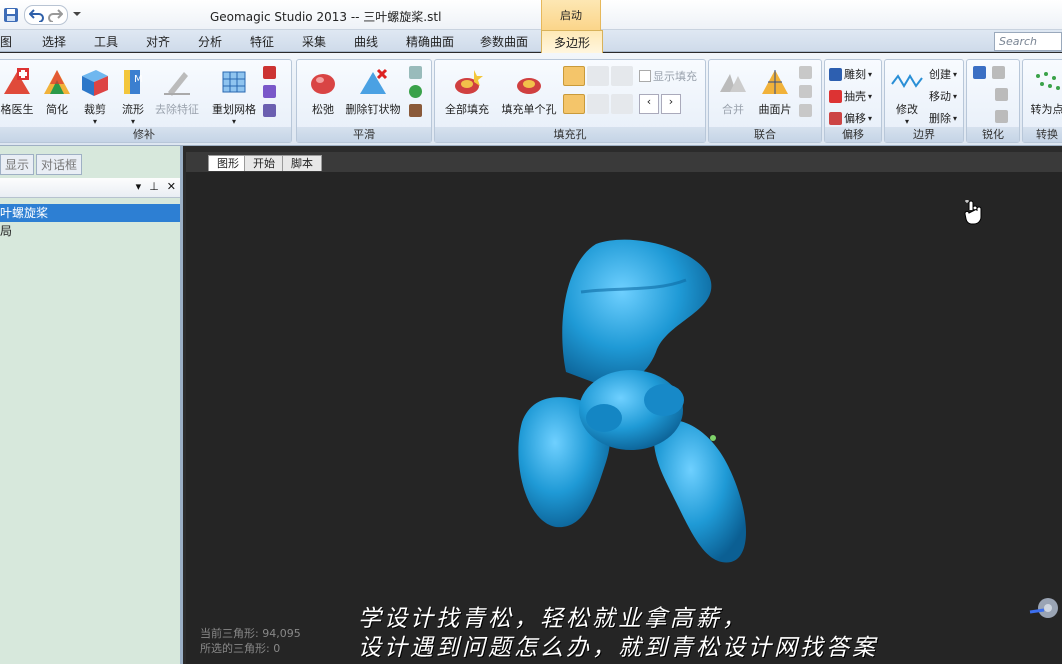 The height and width of the screenshot is (664, 1062). What do you see at coordinates (529, 86) in the screenshot?
I see `fill-single-icon` at bounding box center [529, 86].